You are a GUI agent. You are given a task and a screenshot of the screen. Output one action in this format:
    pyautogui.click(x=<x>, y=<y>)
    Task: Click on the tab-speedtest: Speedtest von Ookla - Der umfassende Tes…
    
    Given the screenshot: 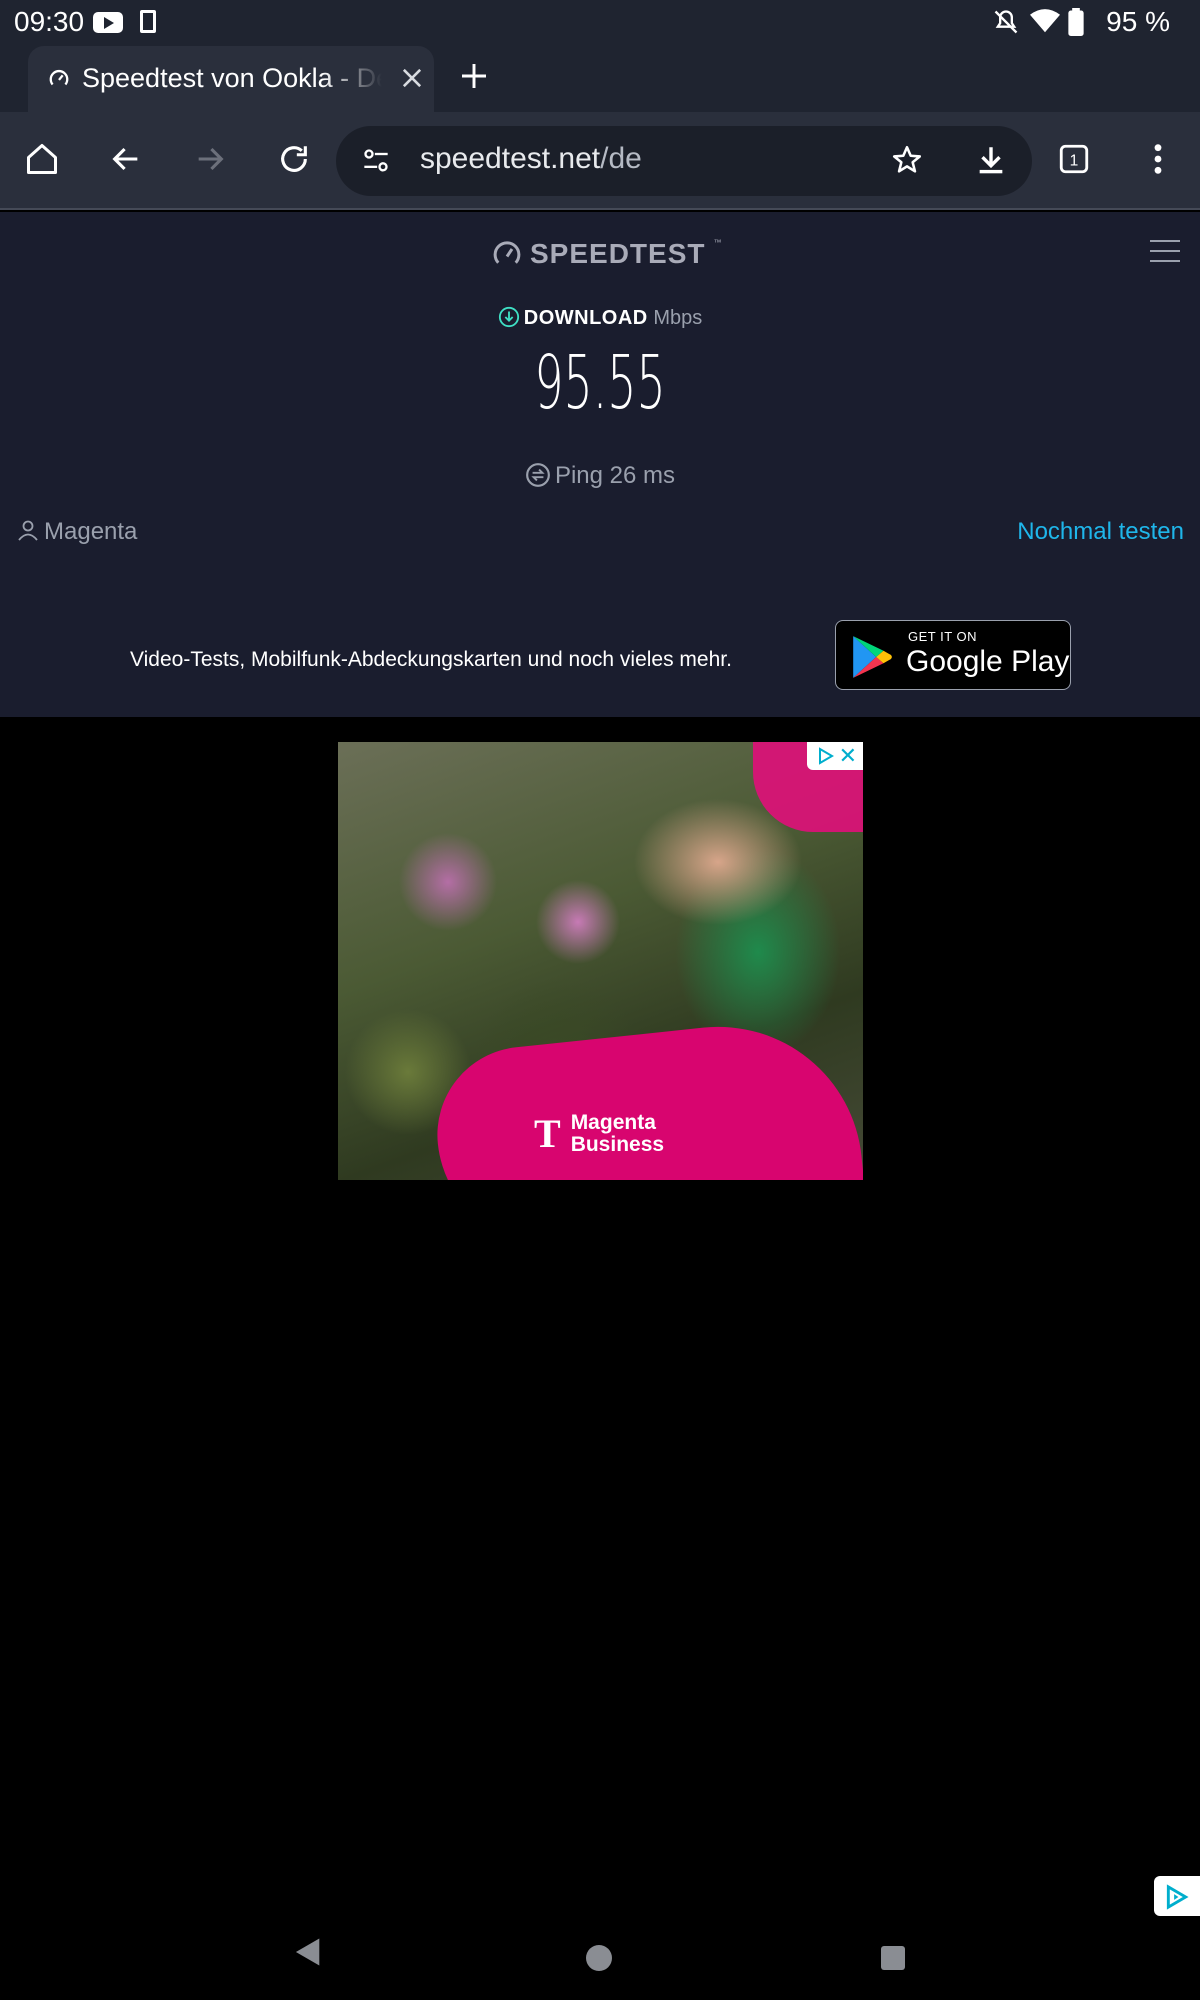 What is the action you would take?
    pyautogui.click(x=231, y=79)
    